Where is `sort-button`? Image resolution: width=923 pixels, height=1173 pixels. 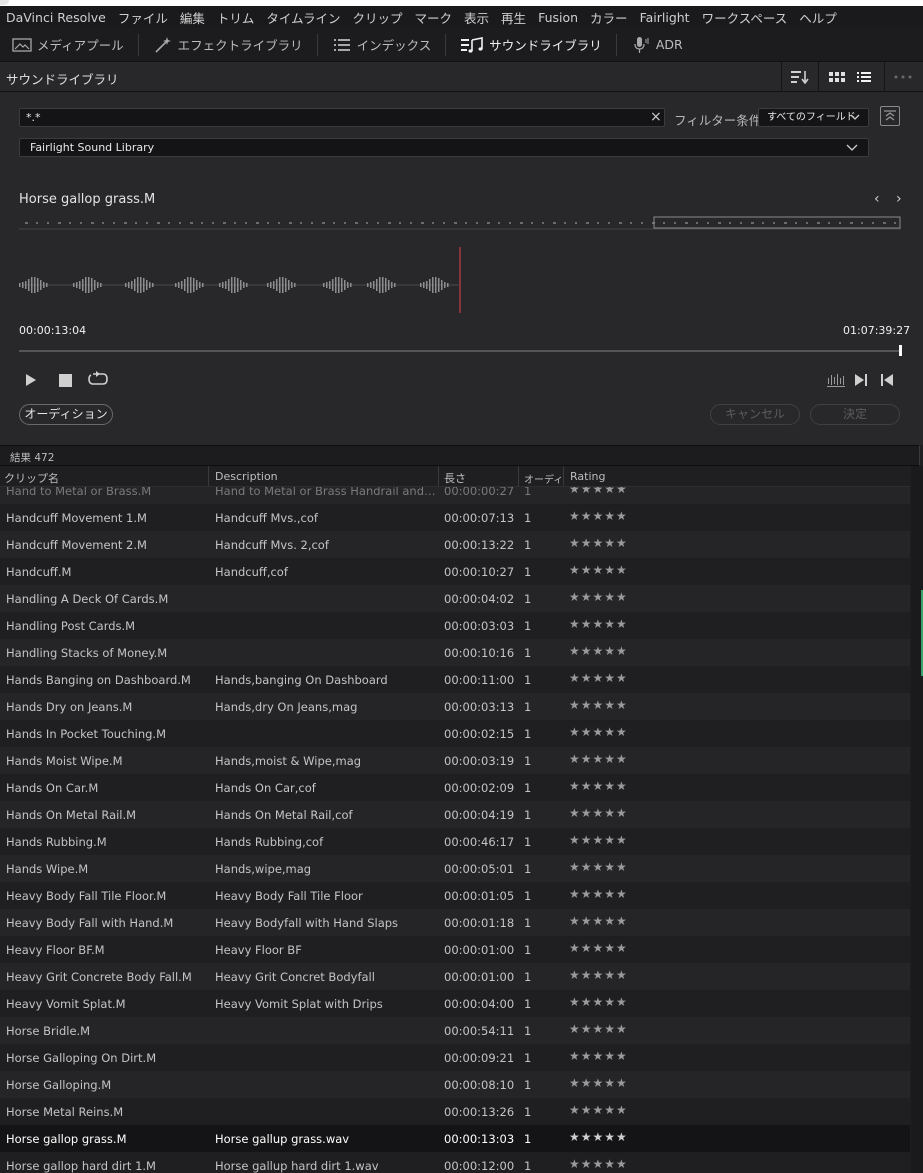 sort-button is located at coordinates (799, 77).